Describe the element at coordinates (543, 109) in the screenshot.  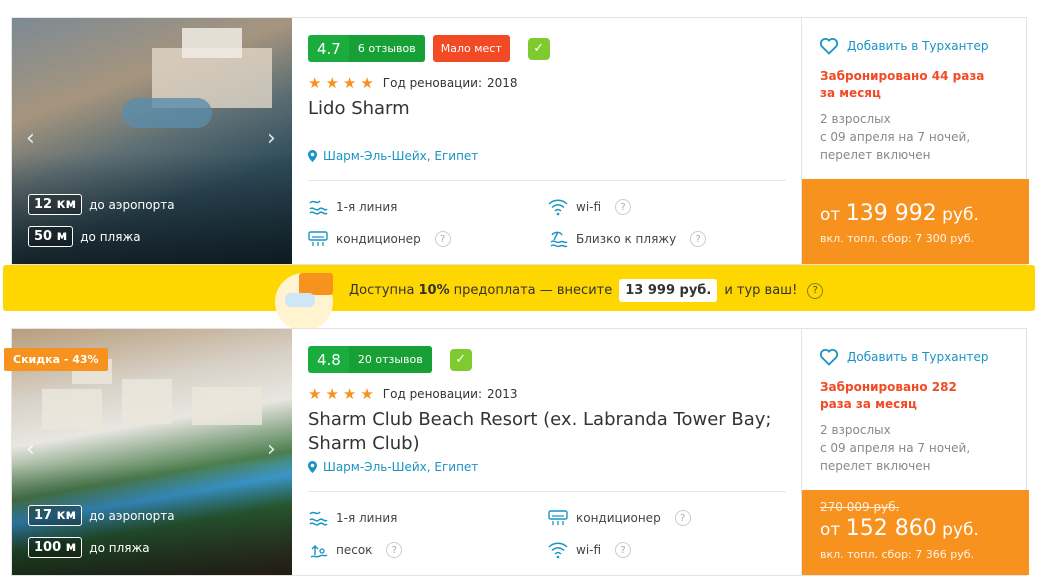
I see `hotel-name: Lido Sharm` at that location.